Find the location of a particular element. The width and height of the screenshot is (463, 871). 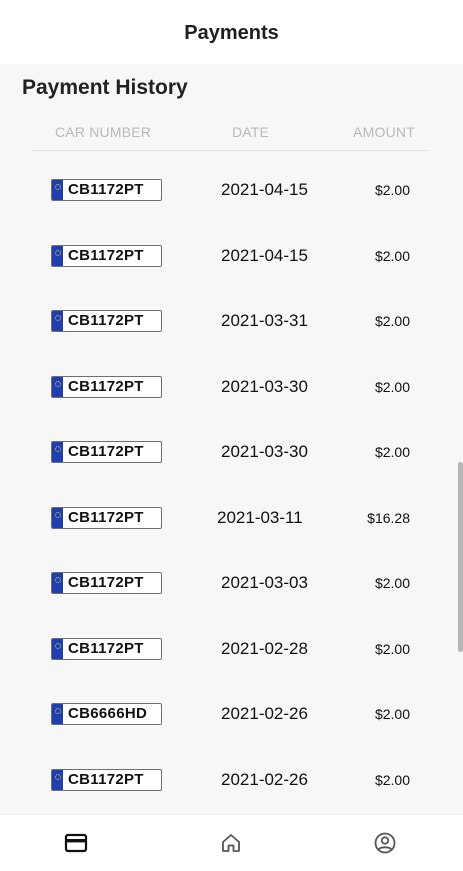

top-app-bar: Payments is located at coordinates (231, 32).